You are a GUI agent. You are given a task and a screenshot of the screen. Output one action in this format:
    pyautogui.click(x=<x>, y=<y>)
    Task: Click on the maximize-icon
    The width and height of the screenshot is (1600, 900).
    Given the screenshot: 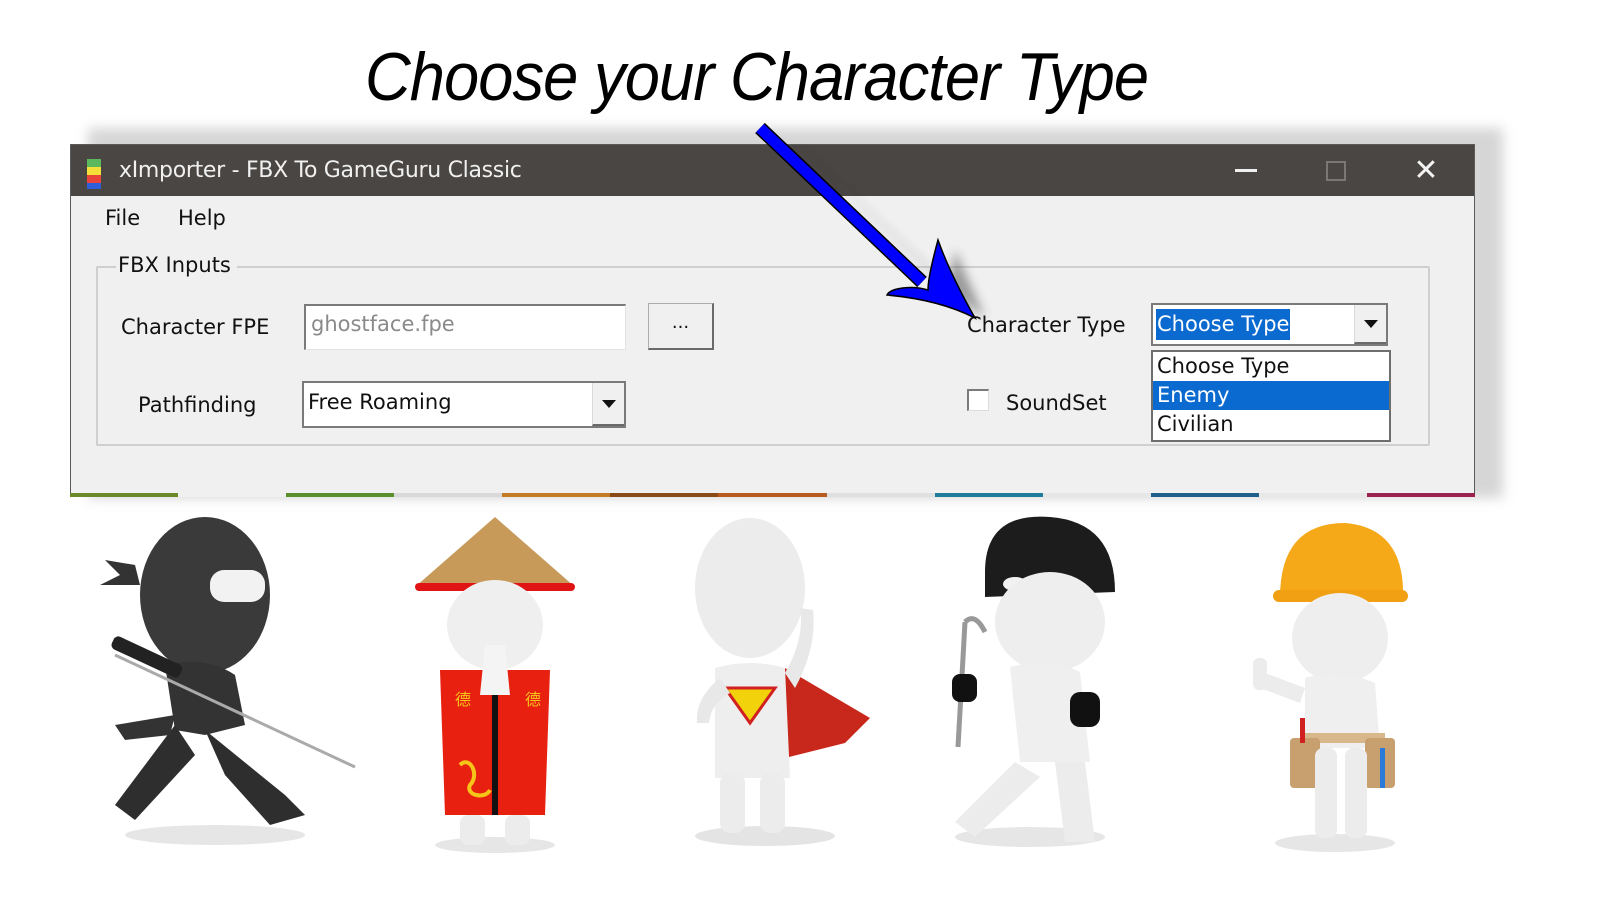 What is the action you would take?
    pyautogui.click(x=1336, y=170)
    